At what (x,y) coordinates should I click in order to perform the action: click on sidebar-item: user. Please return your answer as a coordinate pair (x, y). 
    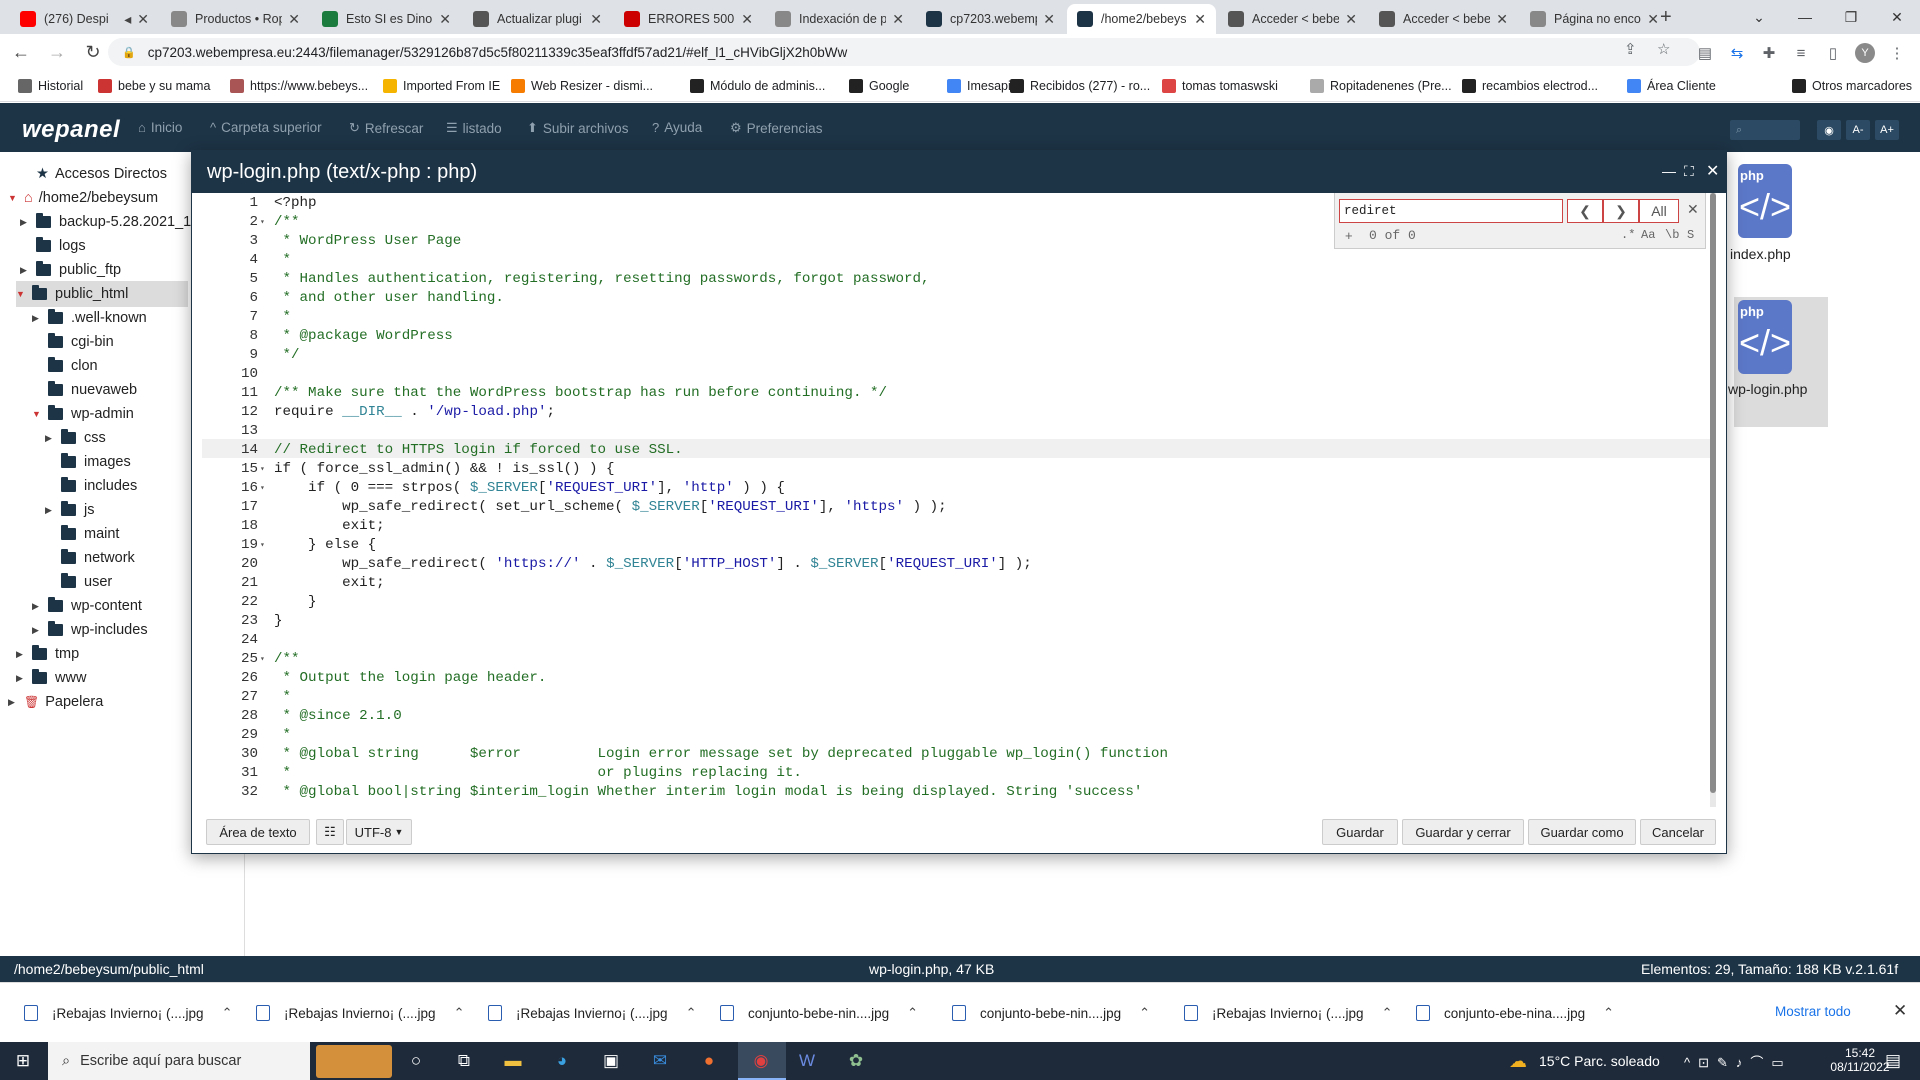
    Looking at the image, I should click on (78, 582).